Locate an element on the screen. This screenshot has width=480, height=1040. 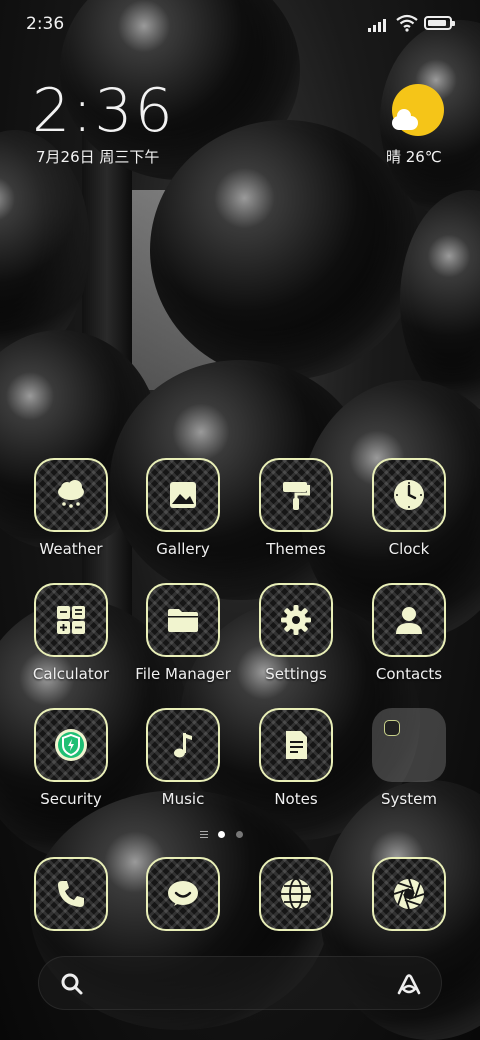
app-label: File Manager is located at coordinates (183, 674).